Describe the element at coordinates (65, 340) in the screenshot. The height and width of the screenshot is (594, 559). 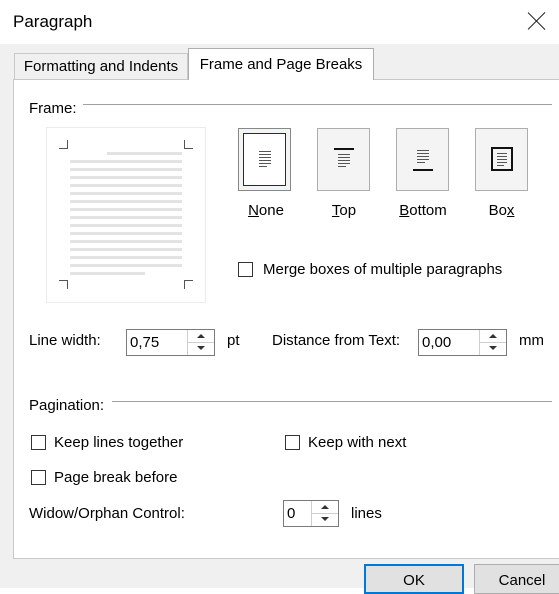
I see `line-width-label: Line width:` at that location.